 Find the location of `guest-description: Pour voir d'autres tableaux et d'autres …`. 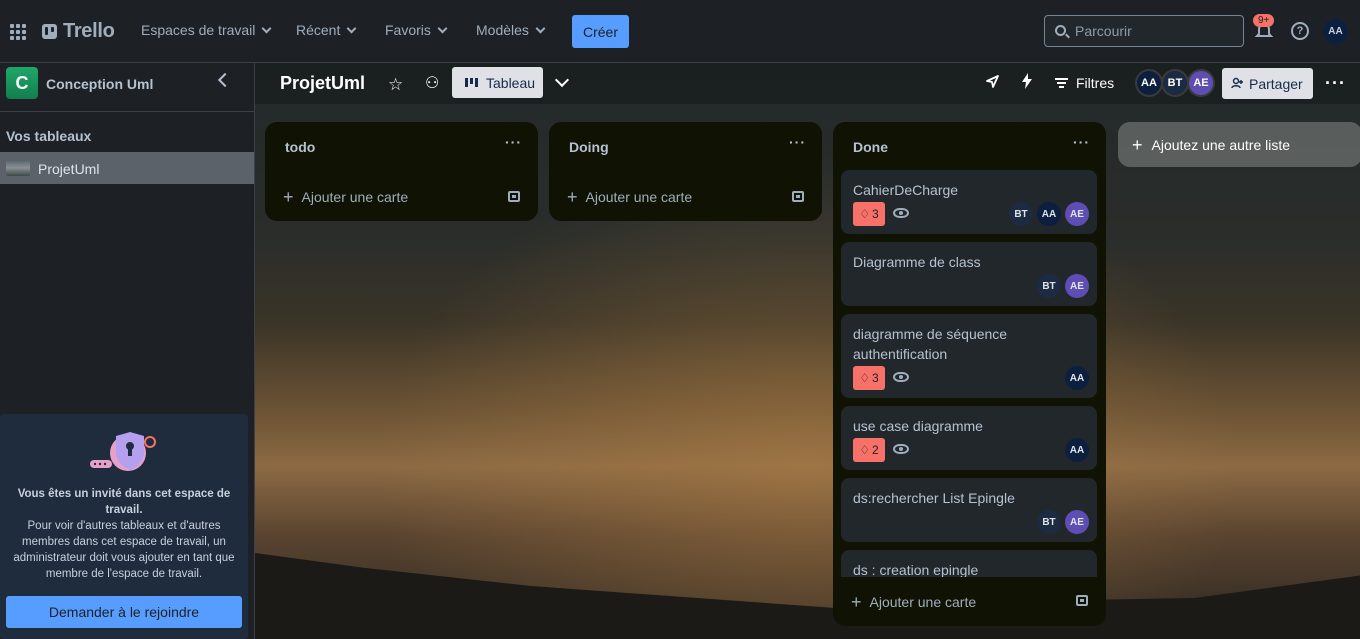

guest-description: Pour voir d'autres tableaux et d'autres … is located at coordinates (124, 550).